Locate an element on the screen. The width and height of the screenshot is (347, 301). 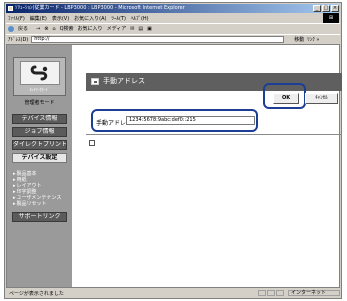
media-button: メディア is located at coordinates (117, 28).